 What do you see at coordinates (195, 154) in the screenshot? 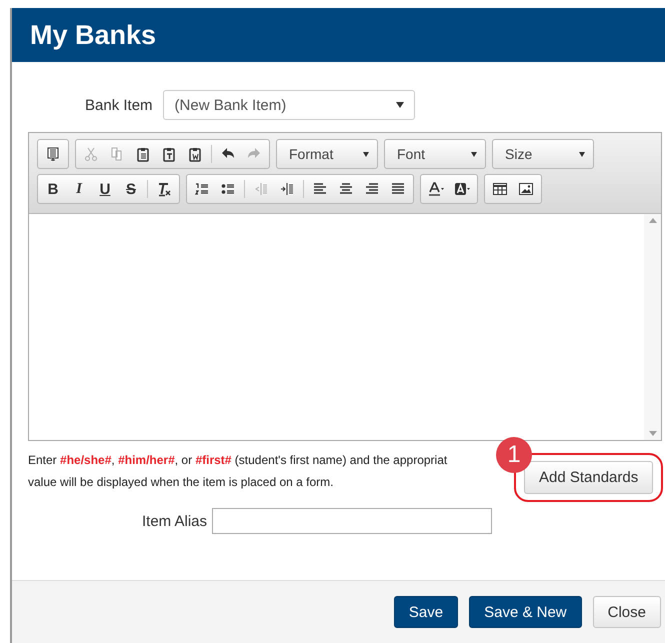
I see `paste-word-icon` at bounding box center [195, 154].